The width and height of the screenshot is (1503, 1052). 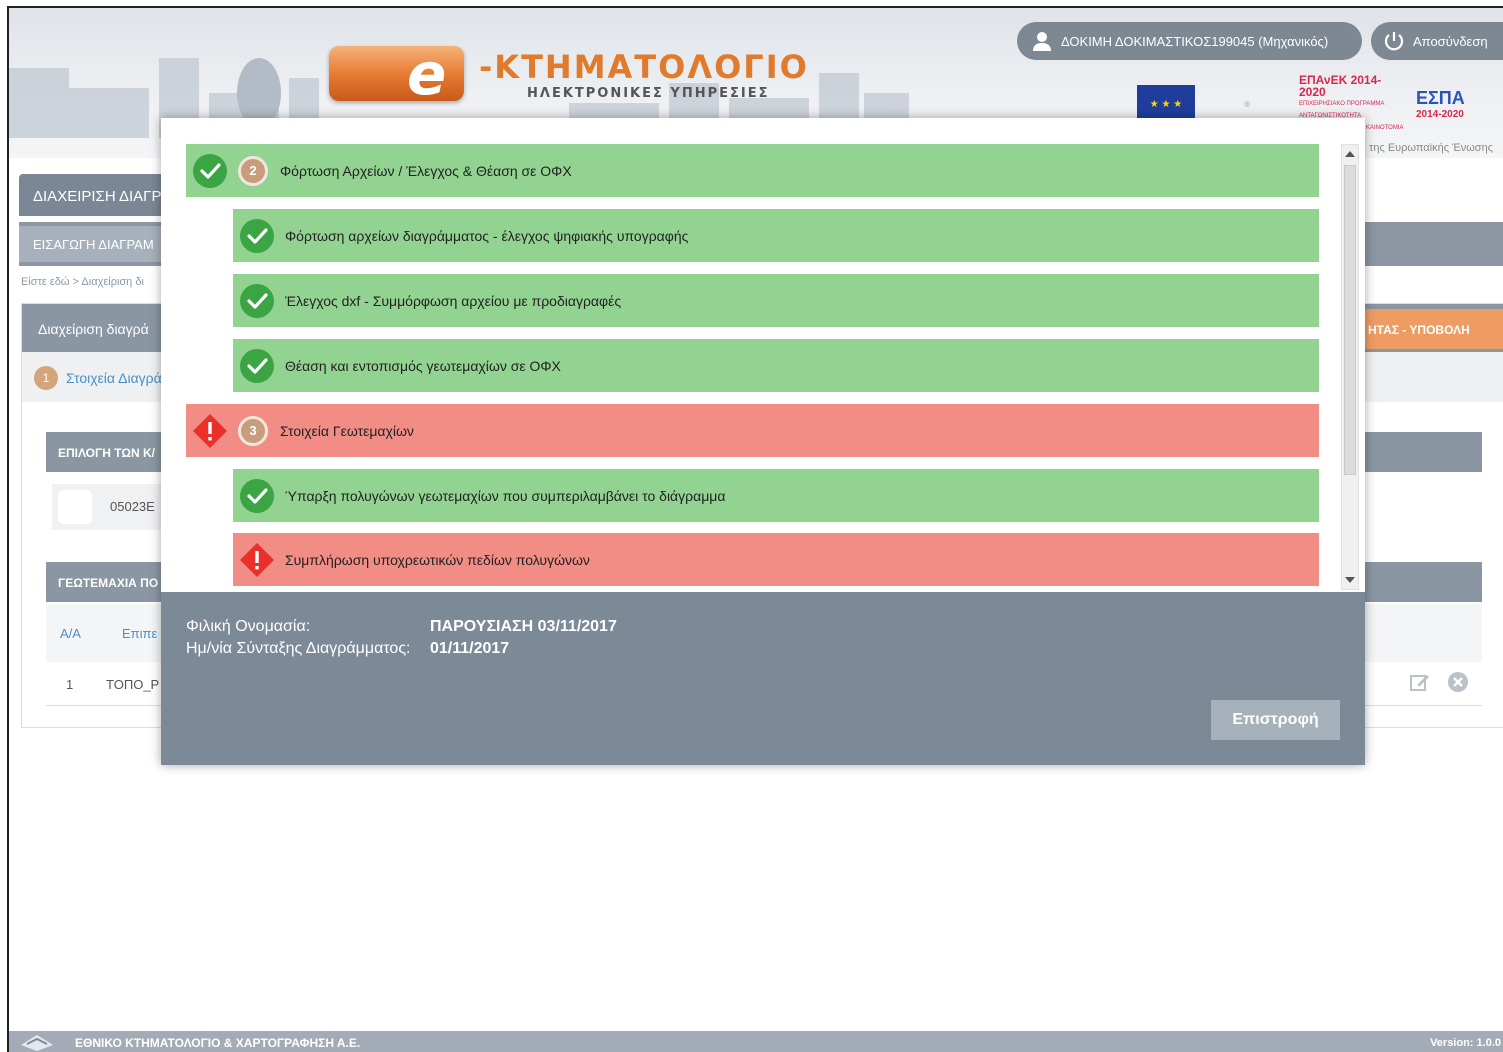 I want to click on epanek-title: ΕΠΑνΕΚ 2014-2020, so click(x=1340, y=86).